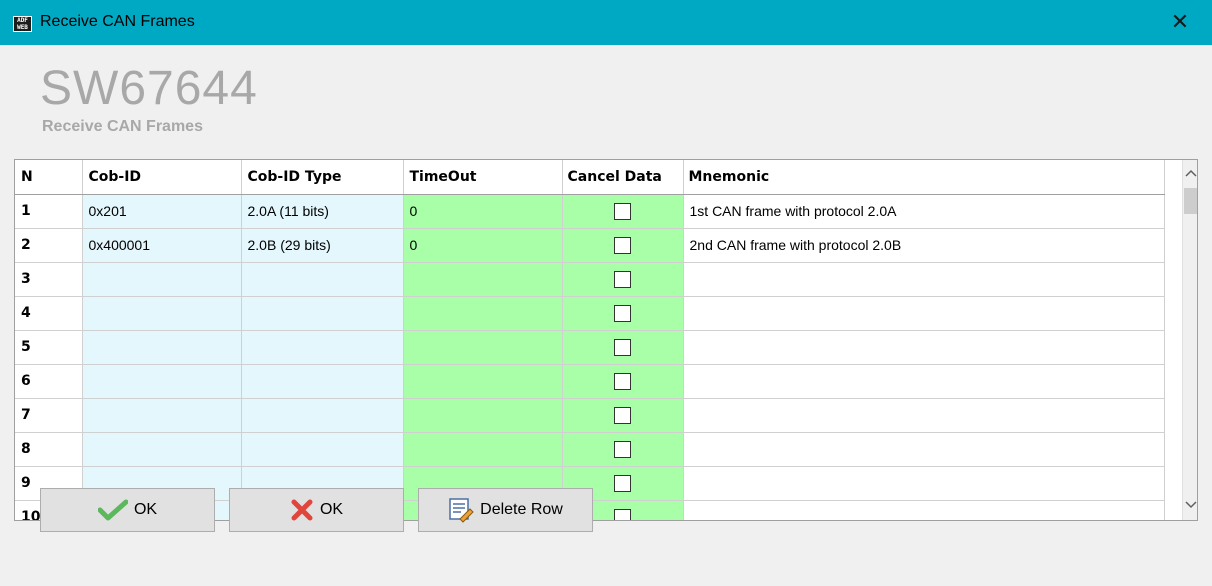 The image size is (1212, 586). Describe the element at coordinates (924, 177) in the screenshot. I see `col-header-mnemonic: Mnemonic` at that location.